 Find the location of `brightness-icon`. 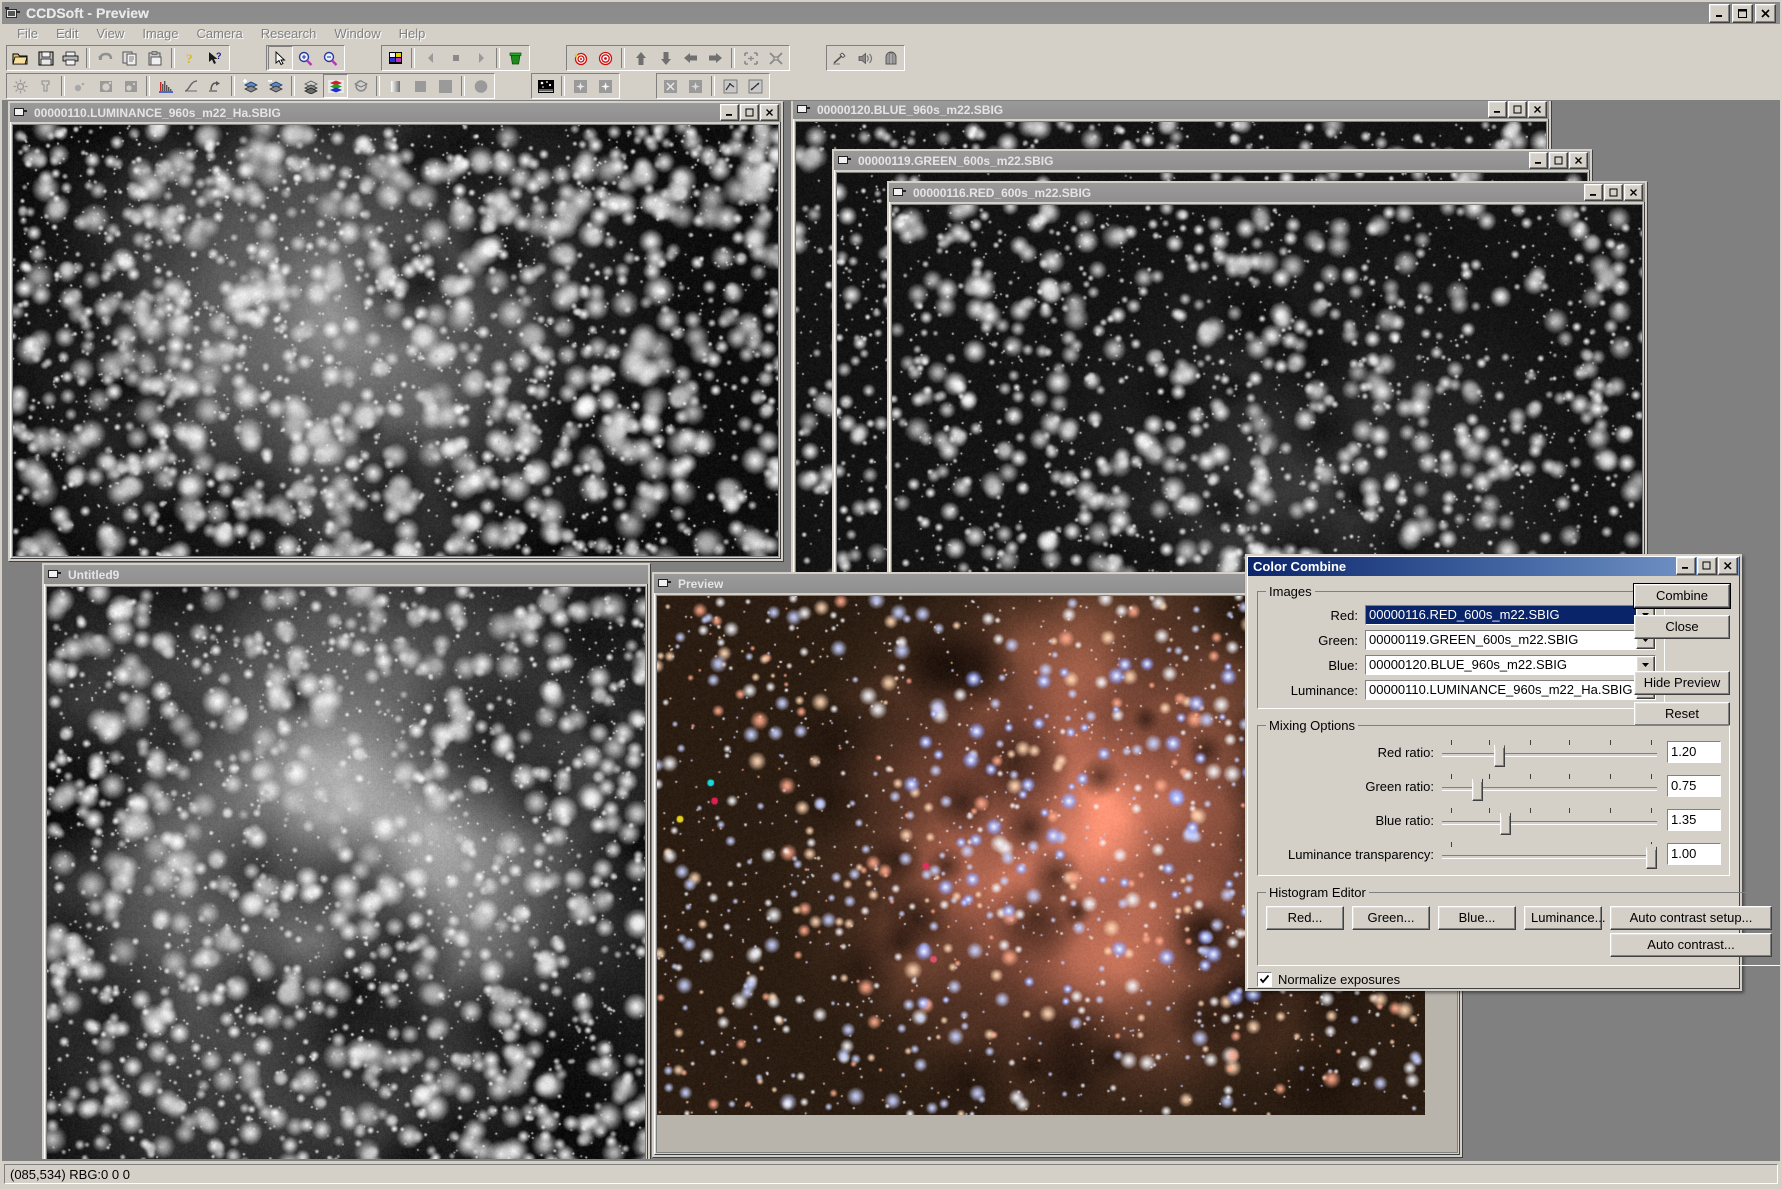

brightness-icon is located at coordinates (20, 86).